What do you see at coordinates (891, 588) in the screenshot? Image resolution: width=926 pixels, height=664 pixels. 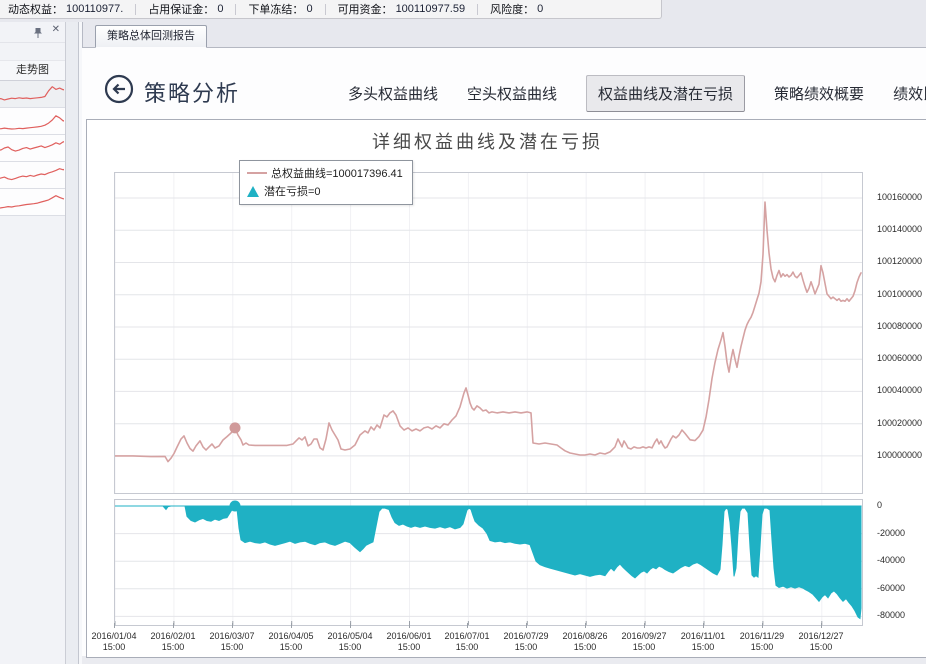 I see `y-axis-label: -60000` at bounding box center [891, 588].